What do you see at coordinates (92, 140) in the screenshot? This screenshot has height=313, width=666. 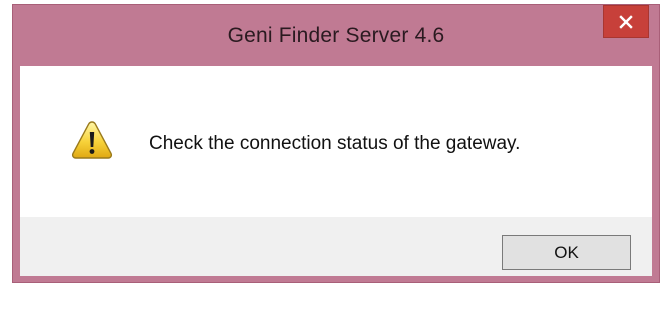 I see `warning-icon` at bounding box center [92, 140].